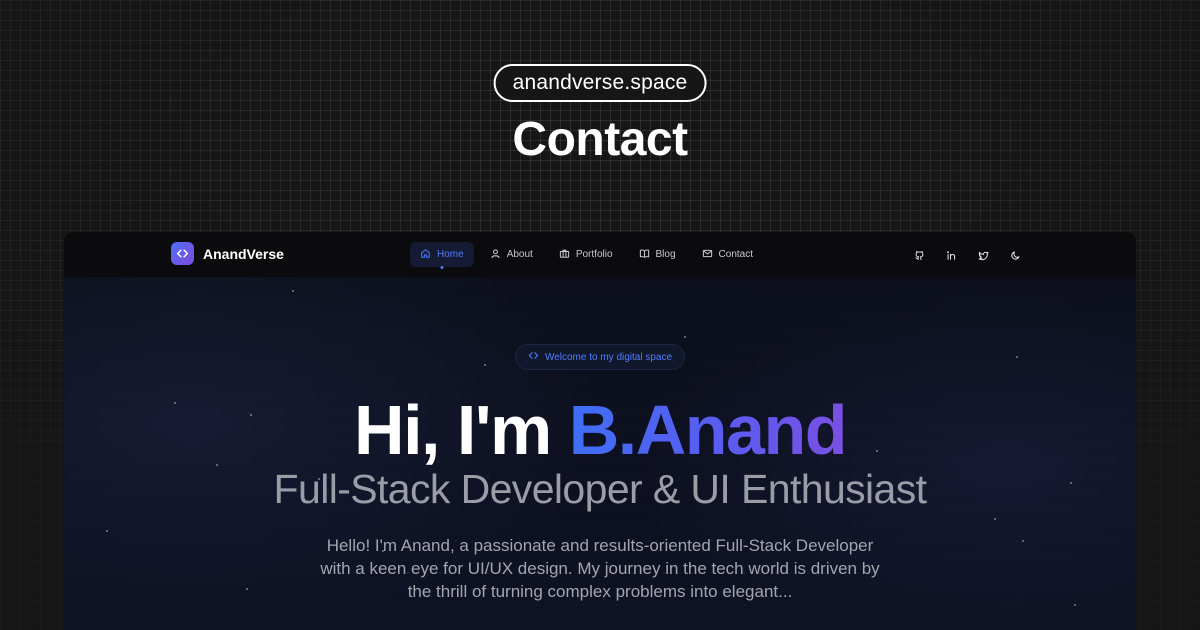 Image resolution: width=1200 pixels, height=630 pixels. What do you see at coordinates (735, 254) in the screenshot?
I see `nav-item-label: Contact` at bounding box center [735, 254].